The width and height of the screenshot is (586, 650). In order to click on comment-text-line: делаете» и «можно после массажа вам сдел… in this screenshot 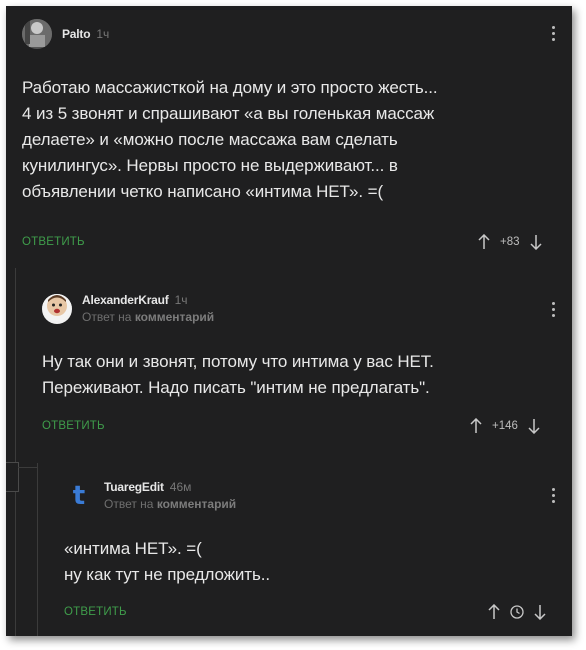, I will do `click(210, 139)`.